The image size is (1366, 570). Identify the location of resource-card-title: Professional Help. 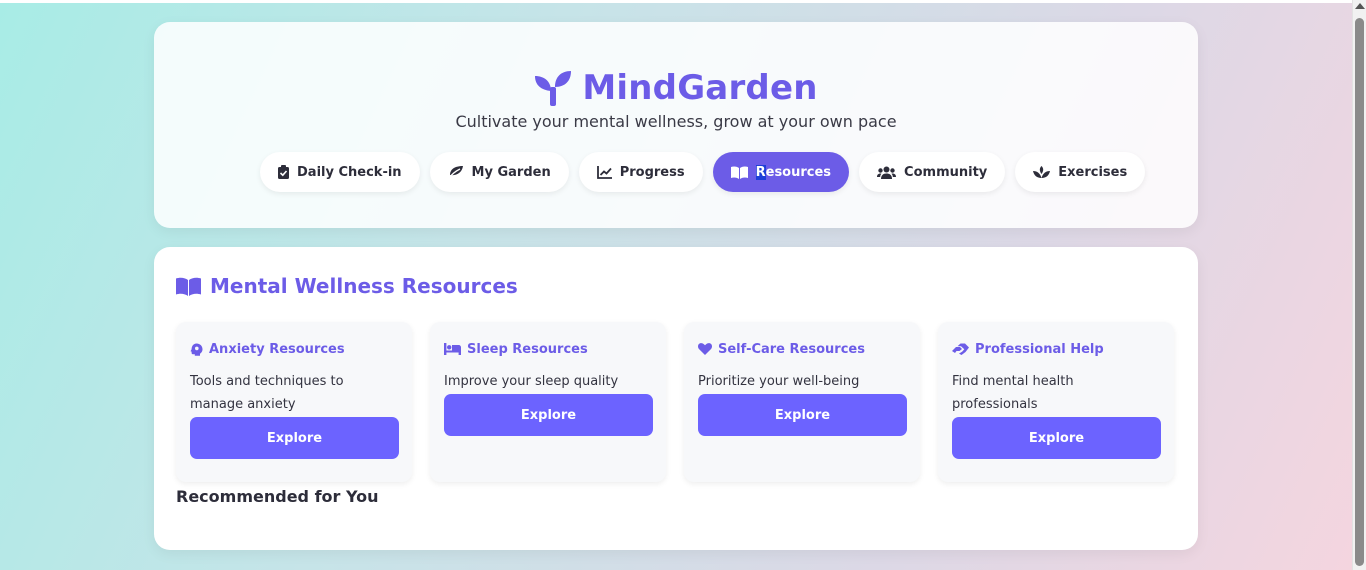
(1056, 349).